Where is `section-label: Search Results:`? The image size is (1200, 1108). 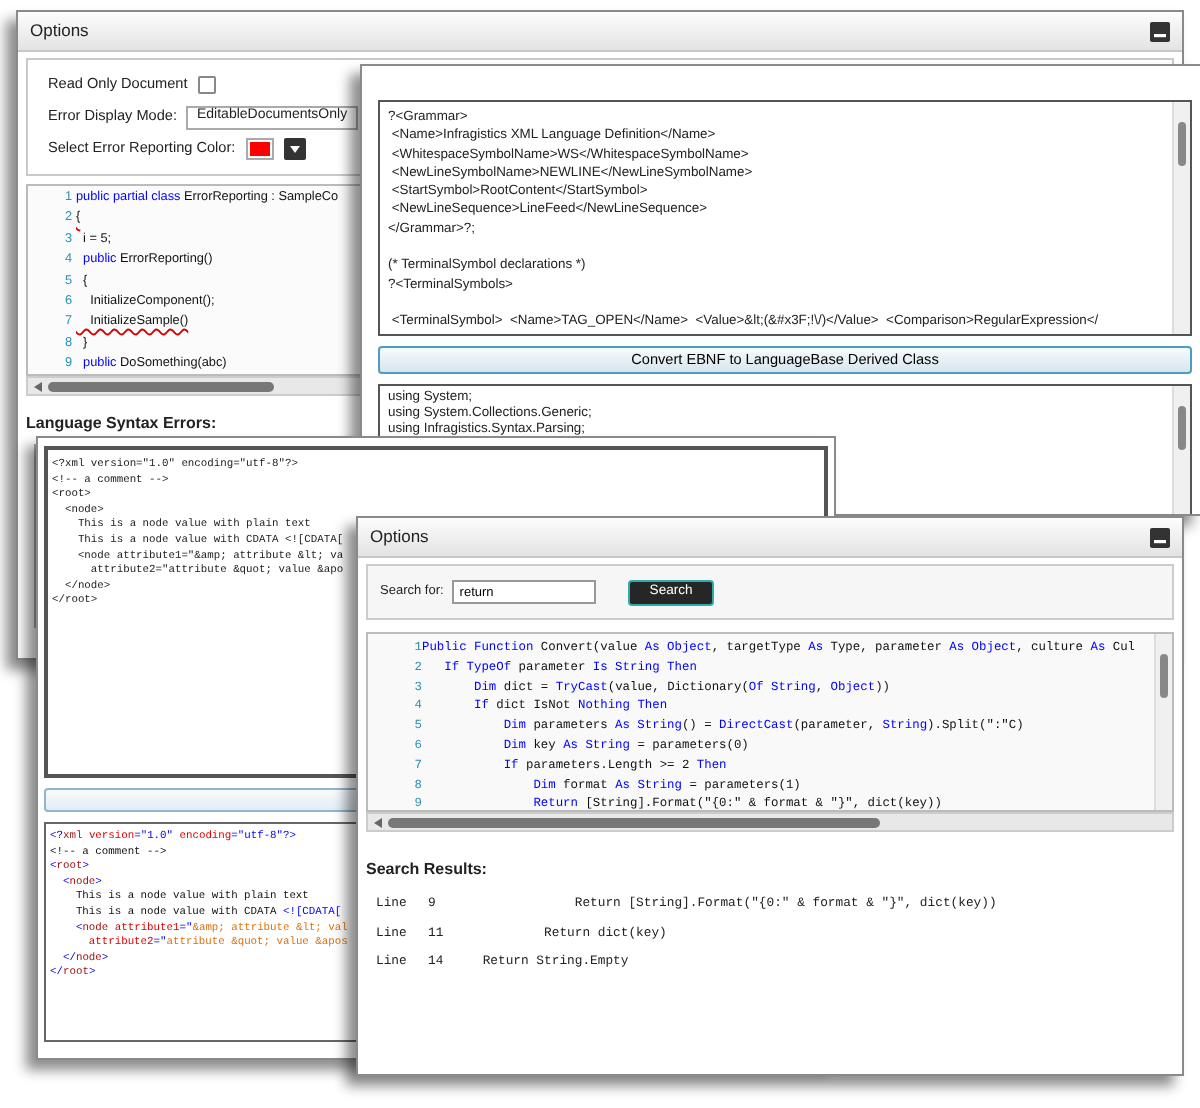 section-label: Search Results: is located at coordinates (427, 870).